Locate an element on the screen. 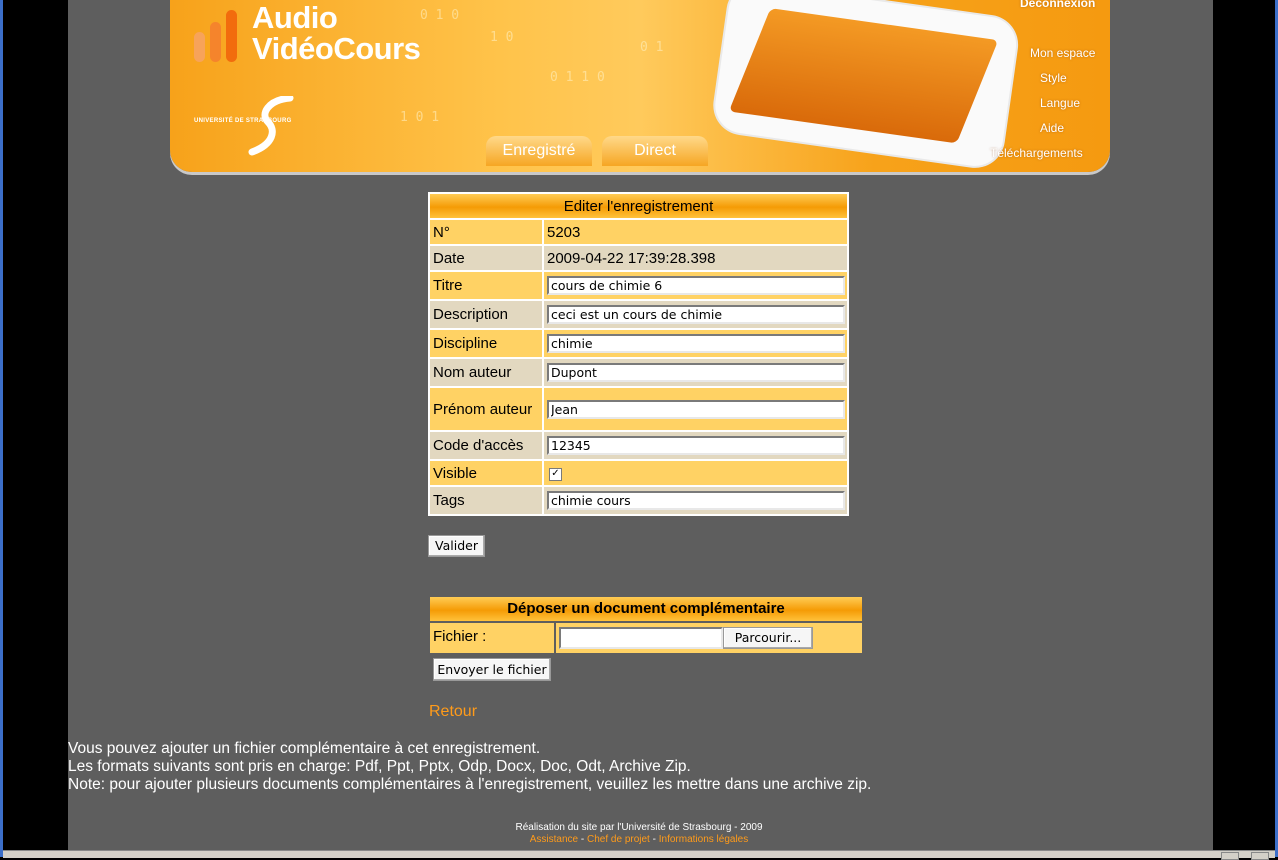  validate-button: Valider is located at coordinates (456, 546).